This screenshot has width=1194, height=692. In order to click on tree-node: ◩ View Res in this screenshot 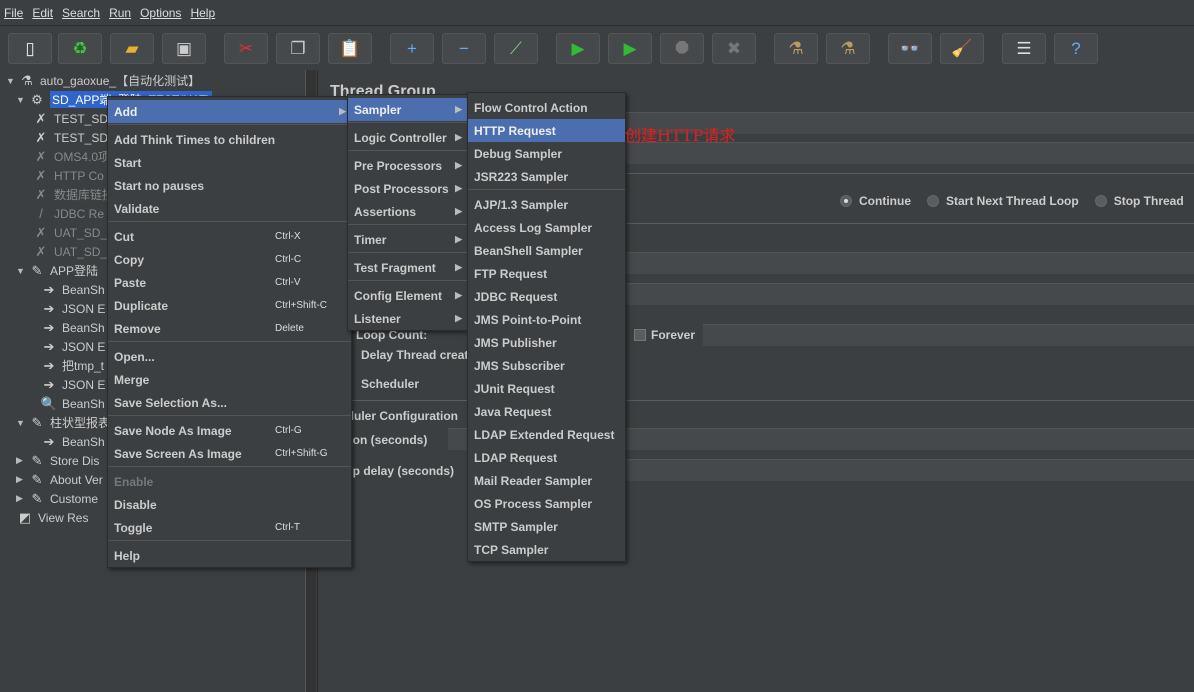, I will do `click(52, 517)`.